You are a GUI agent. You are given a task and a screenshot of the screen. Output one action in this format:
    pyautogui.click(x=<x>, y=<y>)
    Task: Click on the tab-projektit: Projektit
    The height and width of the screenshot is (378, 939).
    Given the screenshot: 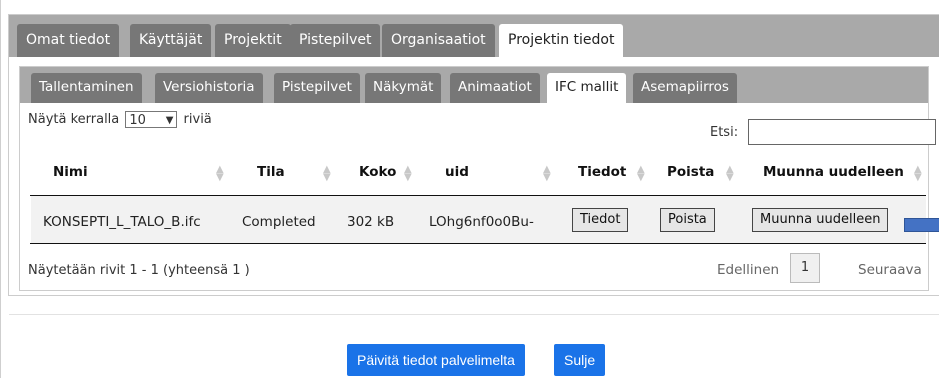 What is the action you would take?
    pyautogui.click(x=253, y=40)
    